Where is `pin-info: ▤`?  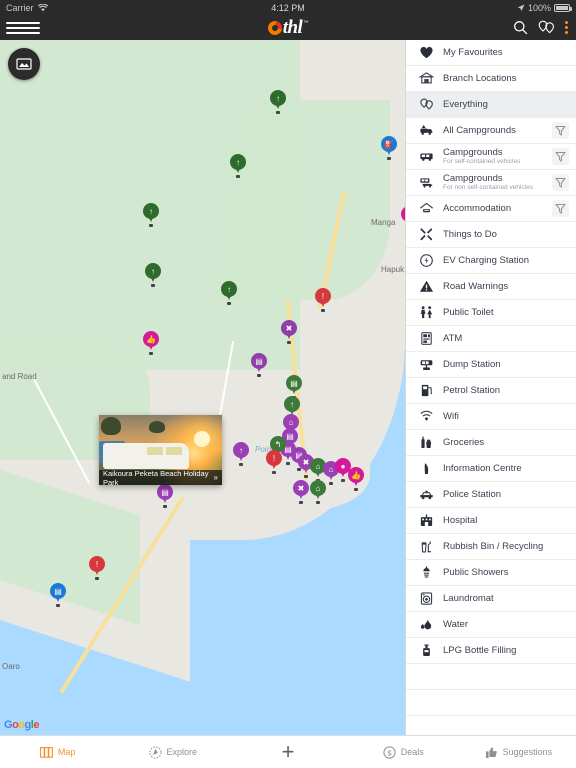 pin-info: ▤ is located at coordinates (58, 595).